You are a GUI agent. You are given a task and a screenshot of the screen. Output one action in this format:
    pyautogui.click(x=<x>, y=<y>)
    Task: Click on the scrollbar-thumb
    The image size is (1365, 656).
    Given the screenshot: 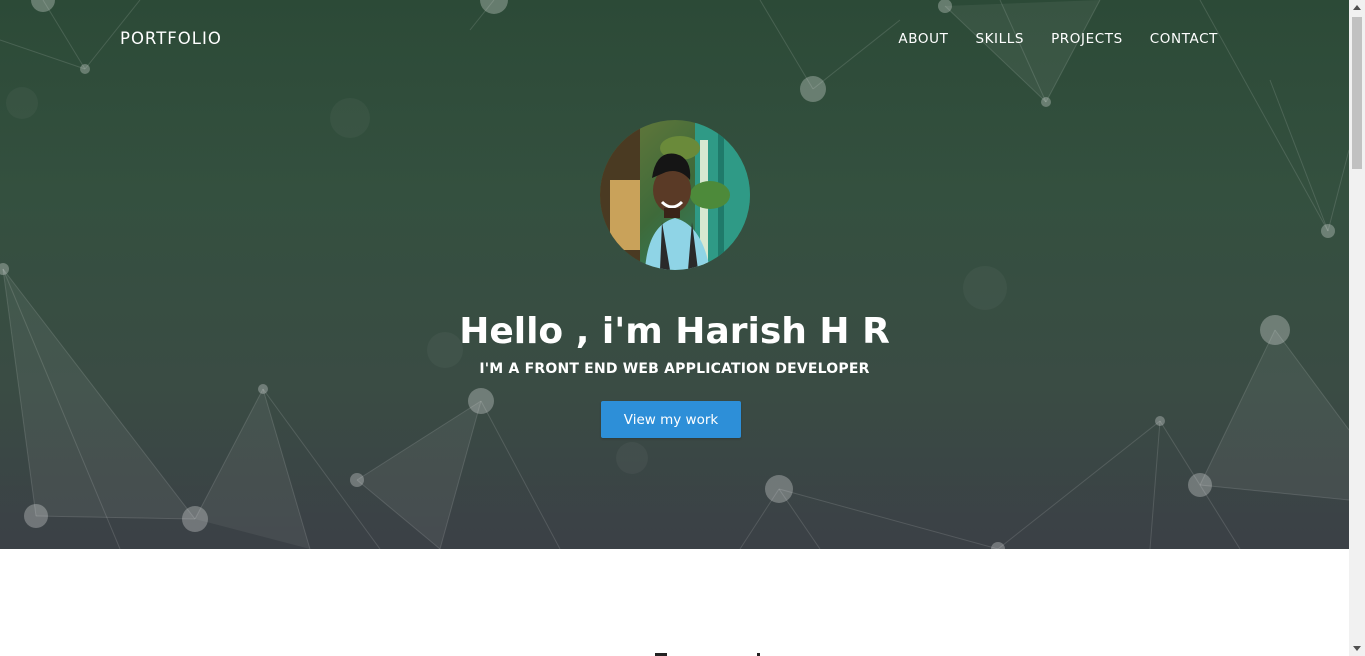 What is the action you would take?
    pyautogui.click(x=1357, y=93)
    